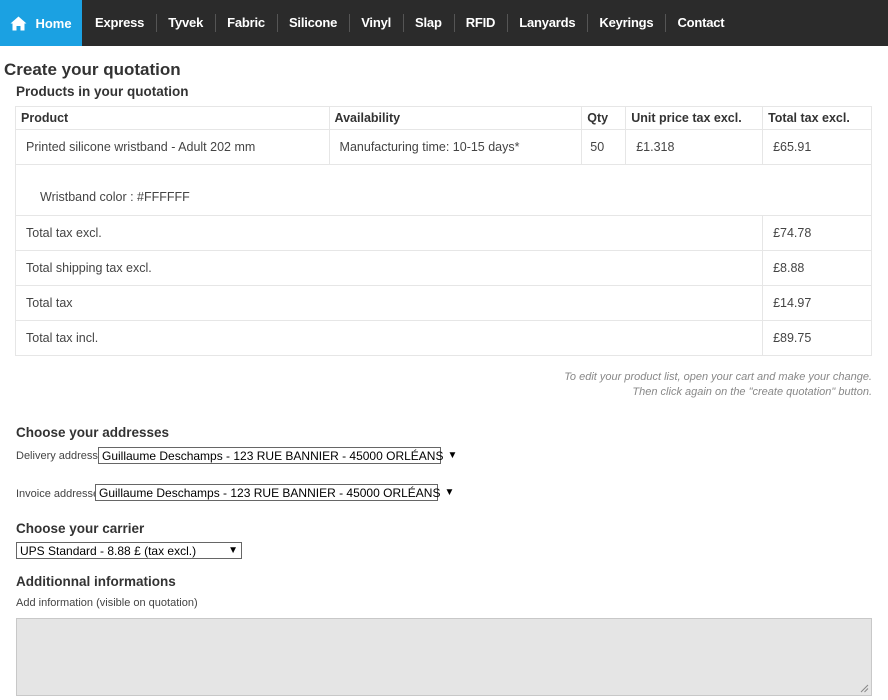 The width and height of the screenshot is (888, 700). What do you see at coordinates (246, 23) in the screenshot?
I see `nav-item-fabric: Fabric` at bounding box center [246, 23].